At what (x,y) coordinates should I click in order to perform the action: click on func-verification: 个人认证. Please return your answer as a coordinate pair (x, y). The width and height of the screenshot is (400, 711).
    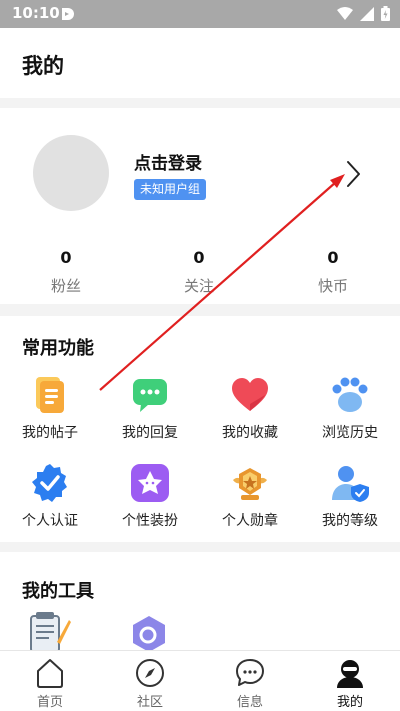
    Looking at the image, I should click on (50, 496).